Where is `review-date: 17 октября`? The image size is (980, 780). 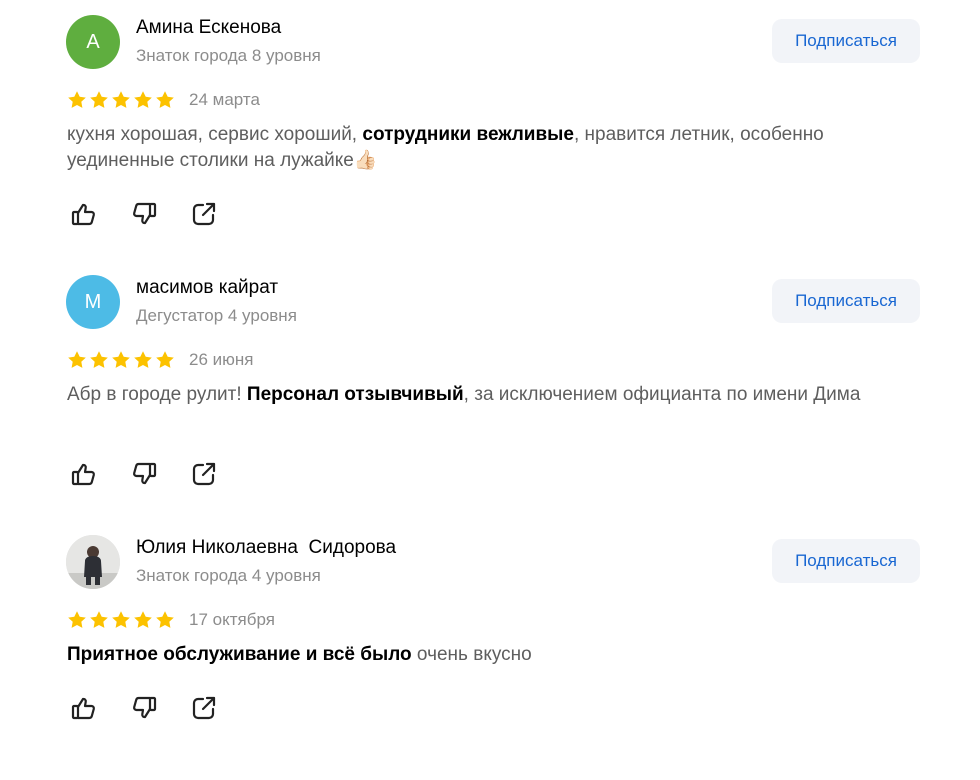 review-date: 17 октября is located at coordinates (232, 619).